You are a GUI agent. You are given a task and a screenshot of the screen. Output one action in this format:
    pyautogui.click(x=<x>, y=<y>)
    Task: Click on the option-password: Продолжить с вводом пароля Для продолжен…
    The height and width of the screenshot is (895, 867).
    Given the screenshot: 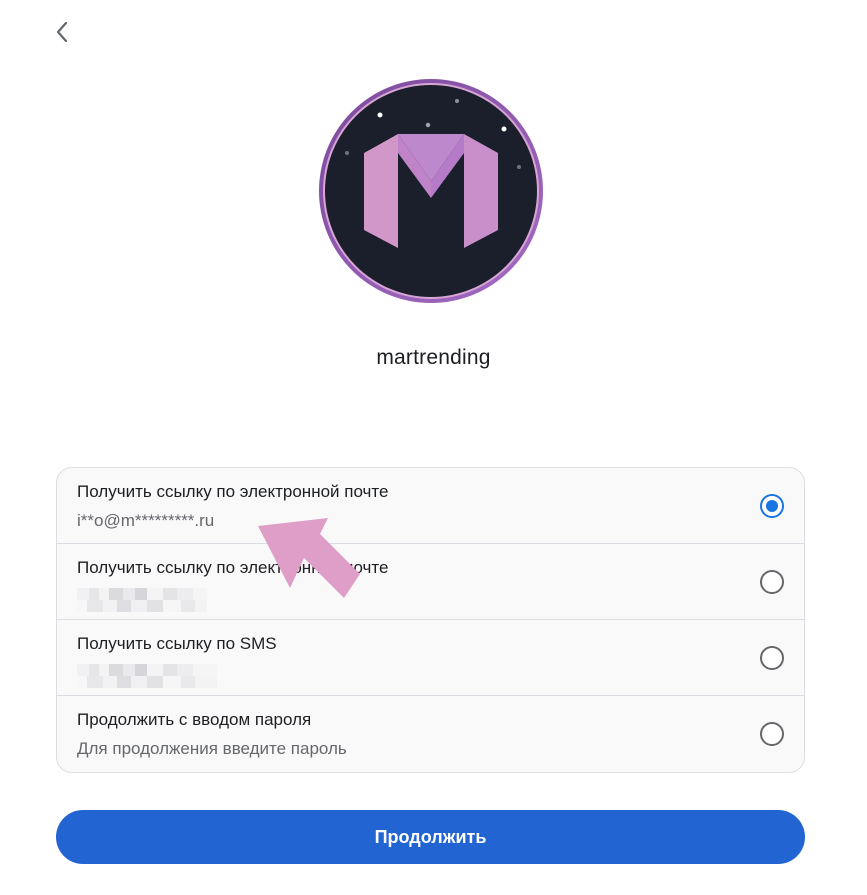 What is the action you would take?
    pyautogui.click(x=430, y=734)
    